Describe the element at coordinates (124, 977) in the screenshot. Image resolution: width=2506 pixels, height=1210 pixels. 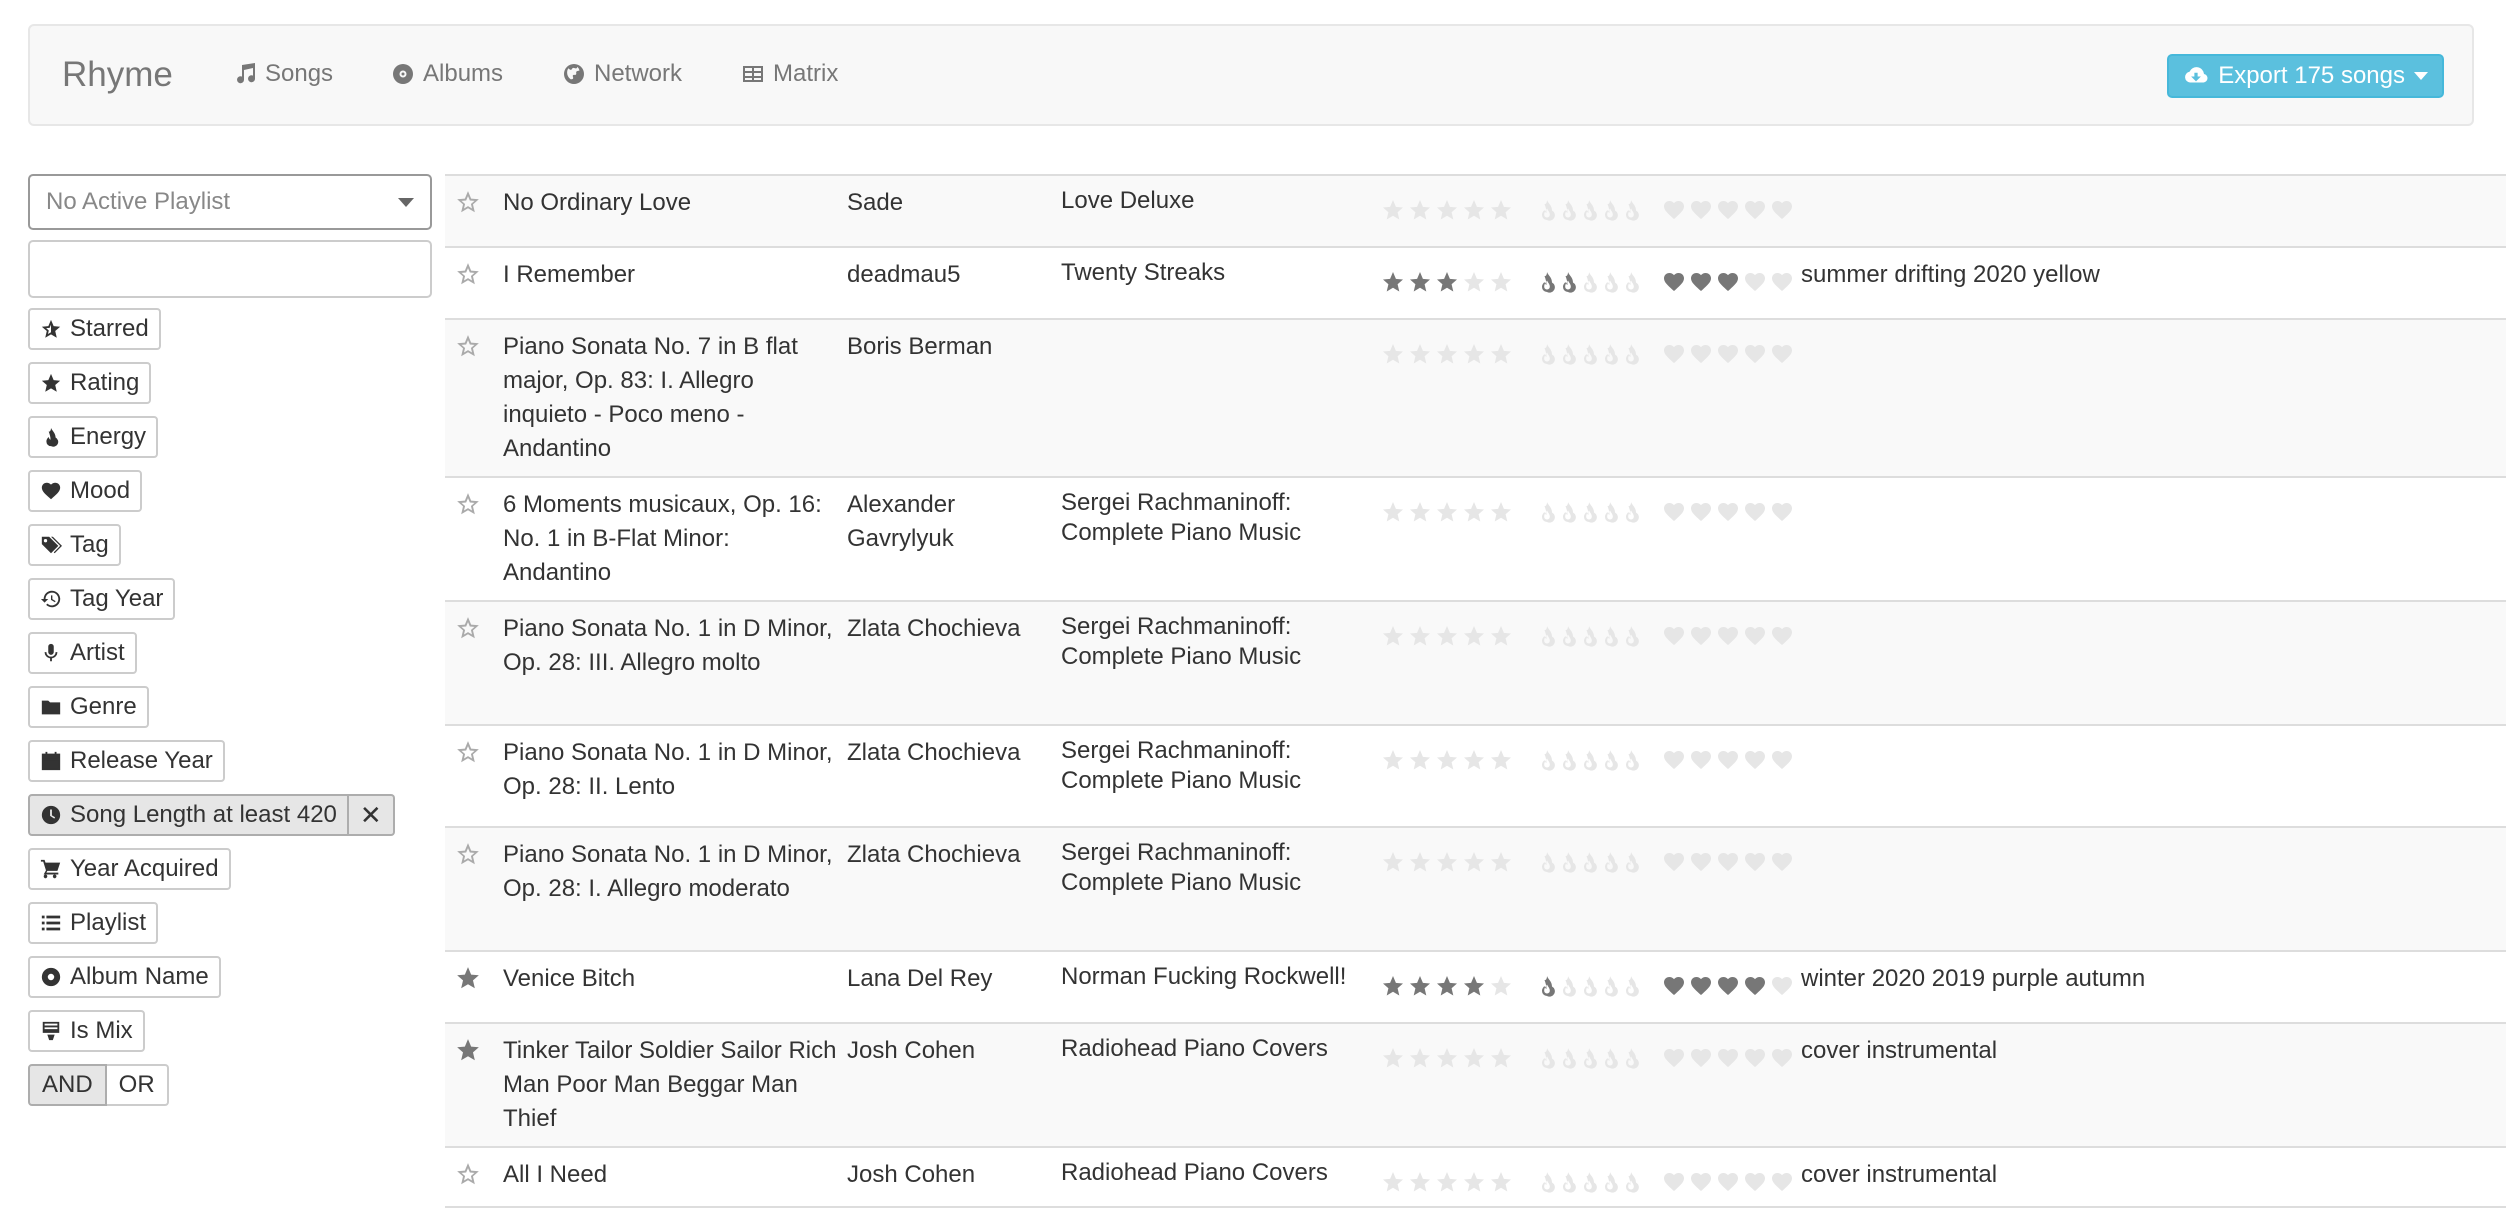
I see `filter-album-name-button: Album Name` at that location.